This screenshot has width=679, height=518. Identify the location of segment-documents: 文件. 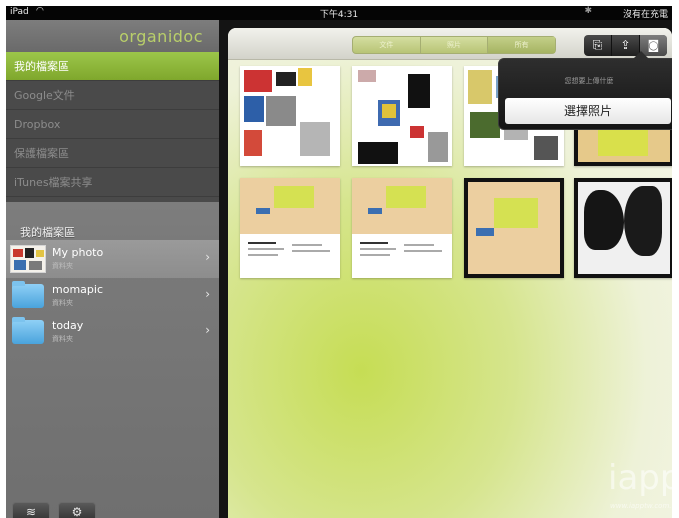
(387, 45).